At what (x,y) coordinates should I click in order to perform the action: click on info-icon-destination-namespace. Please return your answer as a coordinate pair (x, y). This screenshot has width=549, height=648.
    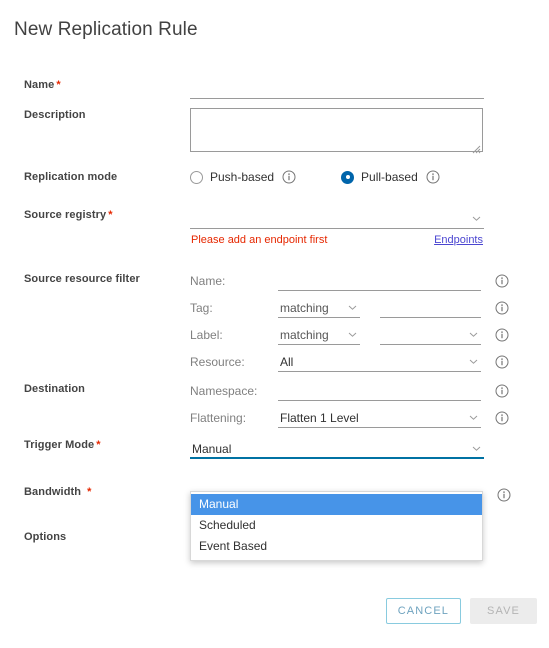
    Looking at the image, I should click on (502, 391).